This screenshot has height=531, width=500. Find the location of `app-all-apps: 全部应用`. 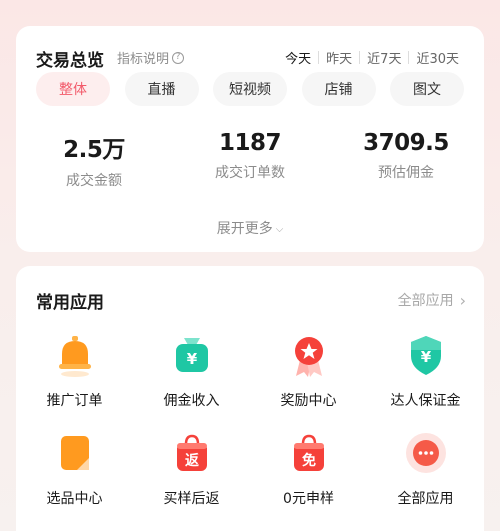

app-all-apps: 全部应用 is located at coordinates (425, 468).